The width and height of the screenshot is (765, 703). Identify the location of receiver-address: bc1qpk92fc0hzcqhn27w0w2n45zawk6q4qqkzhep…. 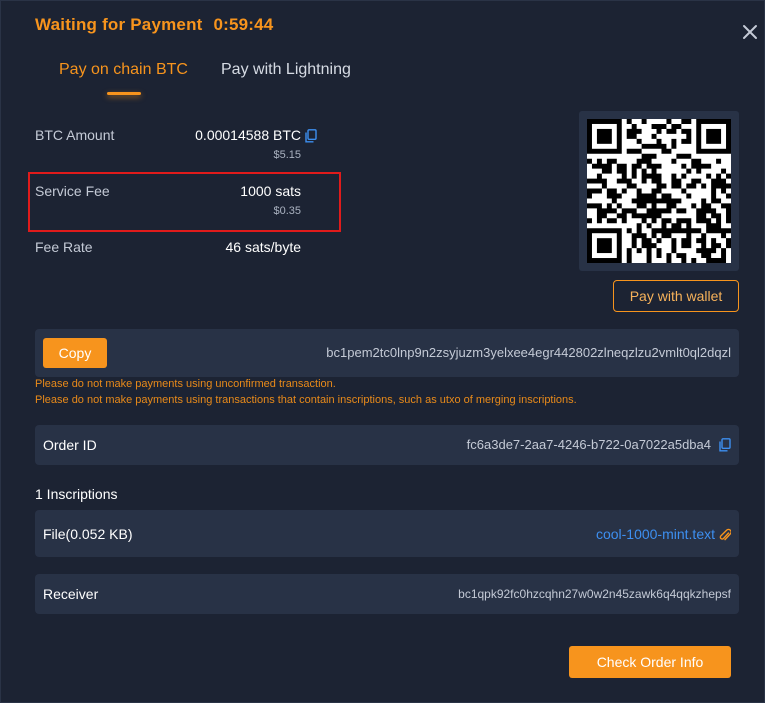
(594, 594).